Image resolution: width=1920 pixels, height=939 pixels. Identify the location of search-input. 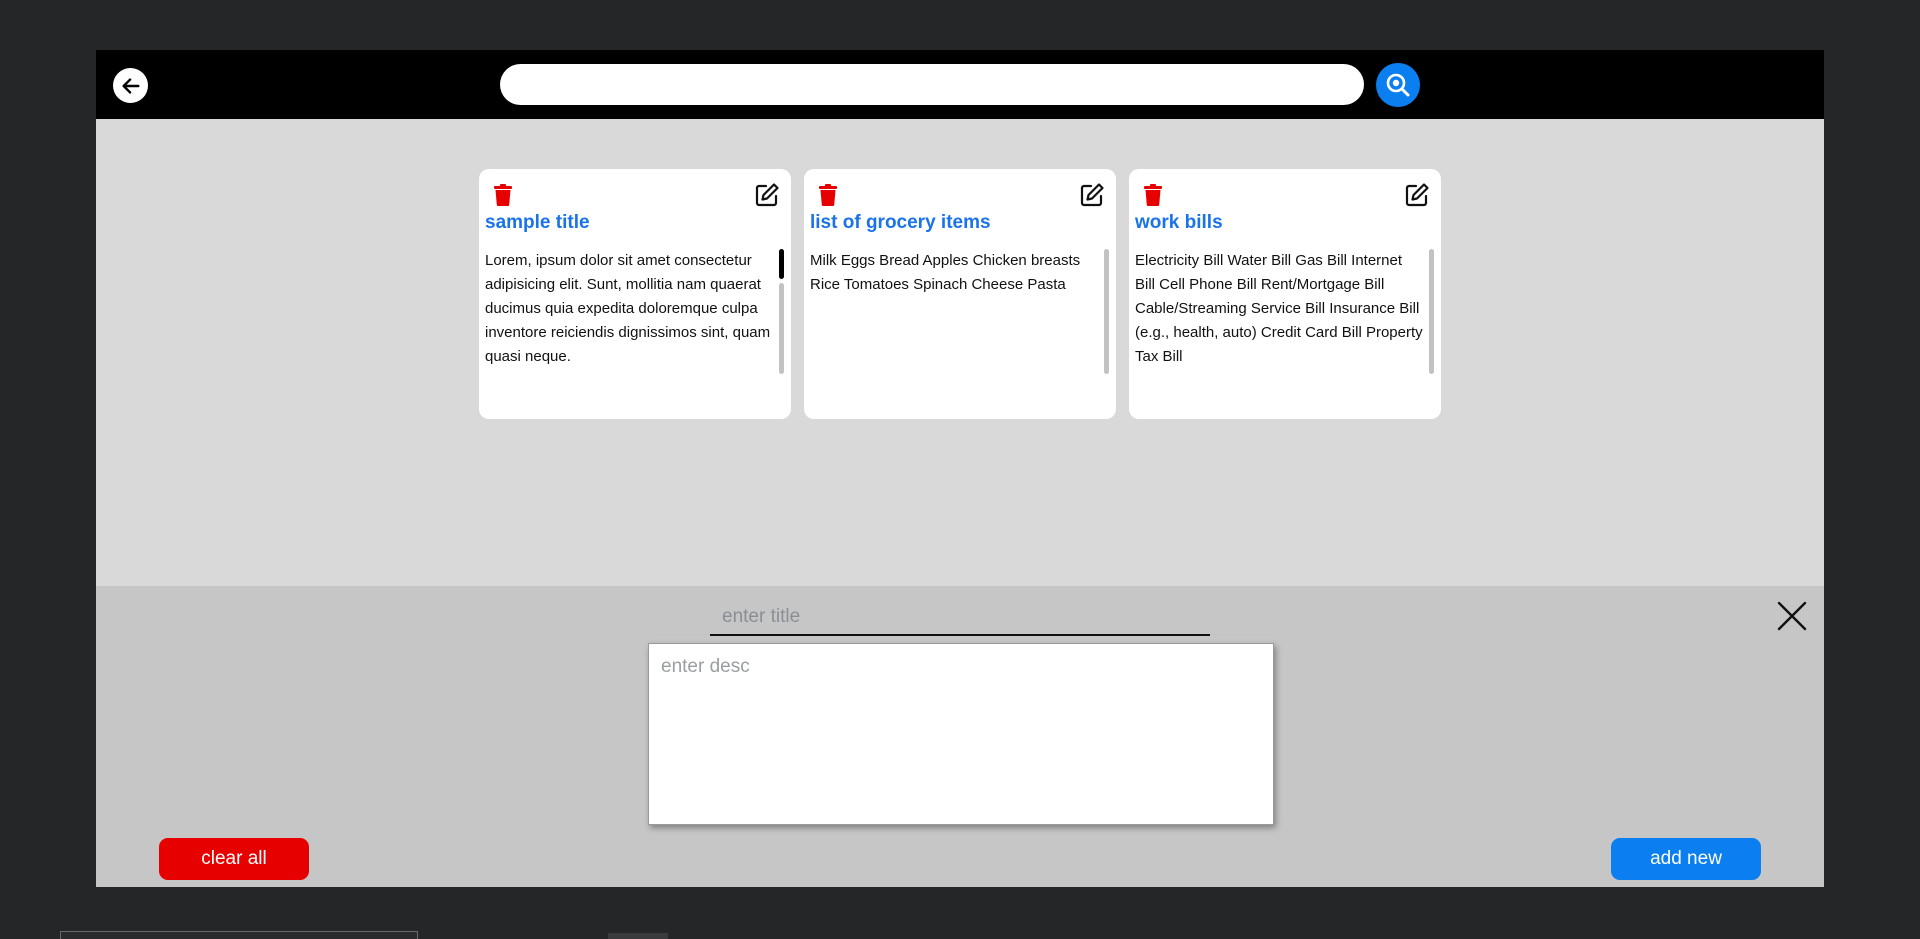
(932, 84).